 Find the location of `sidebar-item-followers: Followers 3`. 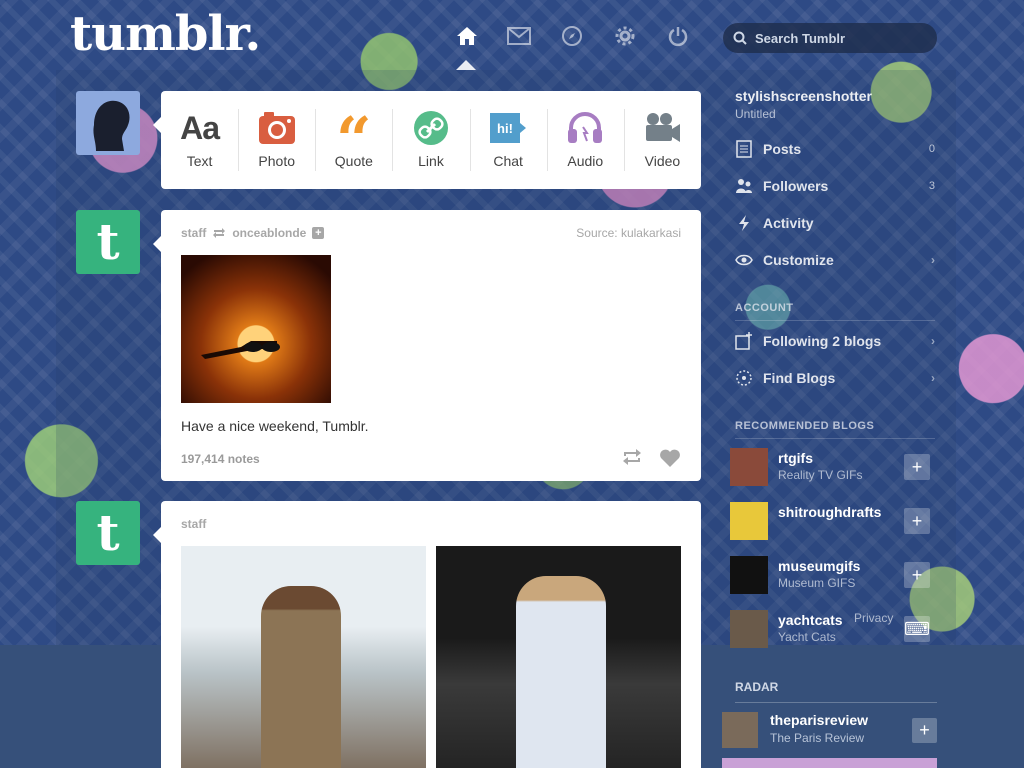

sidebar-item-followers: Followers 3 is located at coordinates (835, 186).